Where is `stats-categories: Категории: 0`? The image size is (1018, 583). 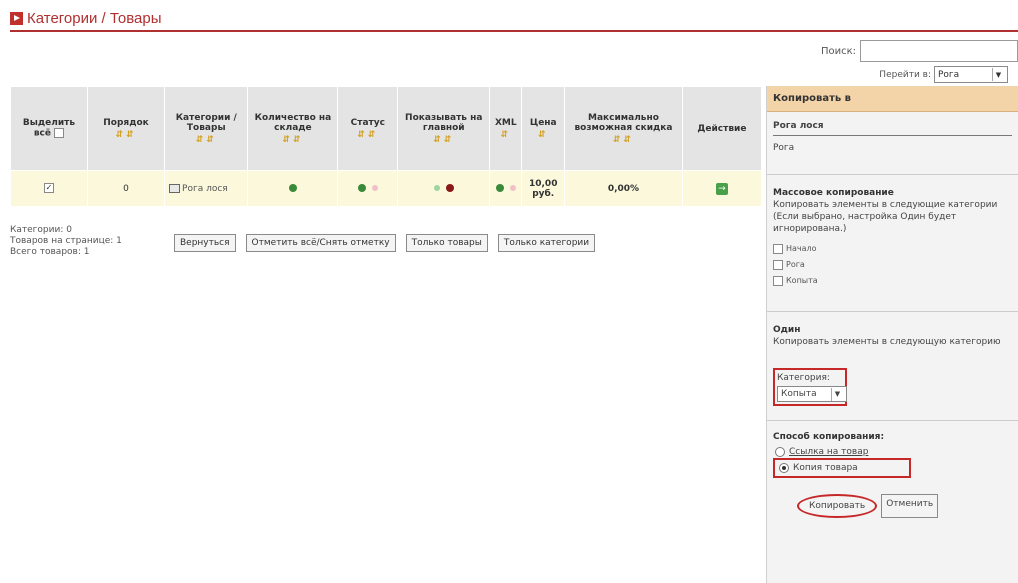 stats-categories: Категории: 0 is located at coordinates (41, 230).